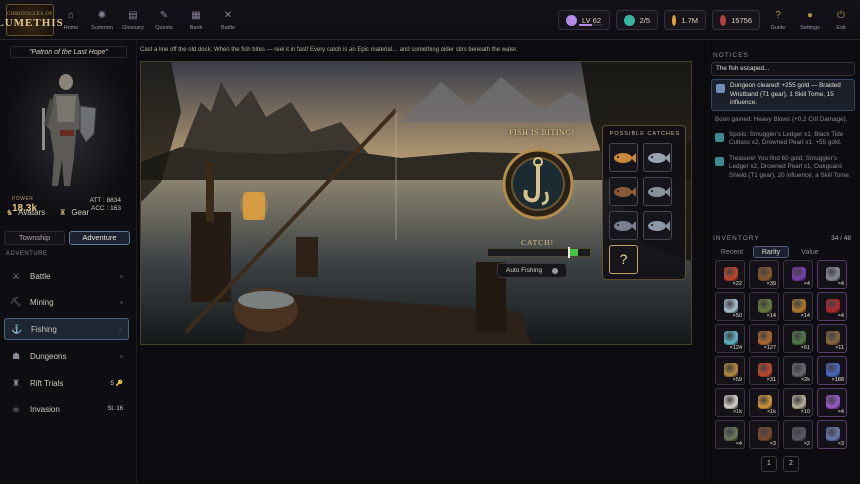  What do you see at coordinates (66, 302) in the screenshot?
I see `sidebar-item-mining: ⛏ Mining` at bounding box center [66, 302].